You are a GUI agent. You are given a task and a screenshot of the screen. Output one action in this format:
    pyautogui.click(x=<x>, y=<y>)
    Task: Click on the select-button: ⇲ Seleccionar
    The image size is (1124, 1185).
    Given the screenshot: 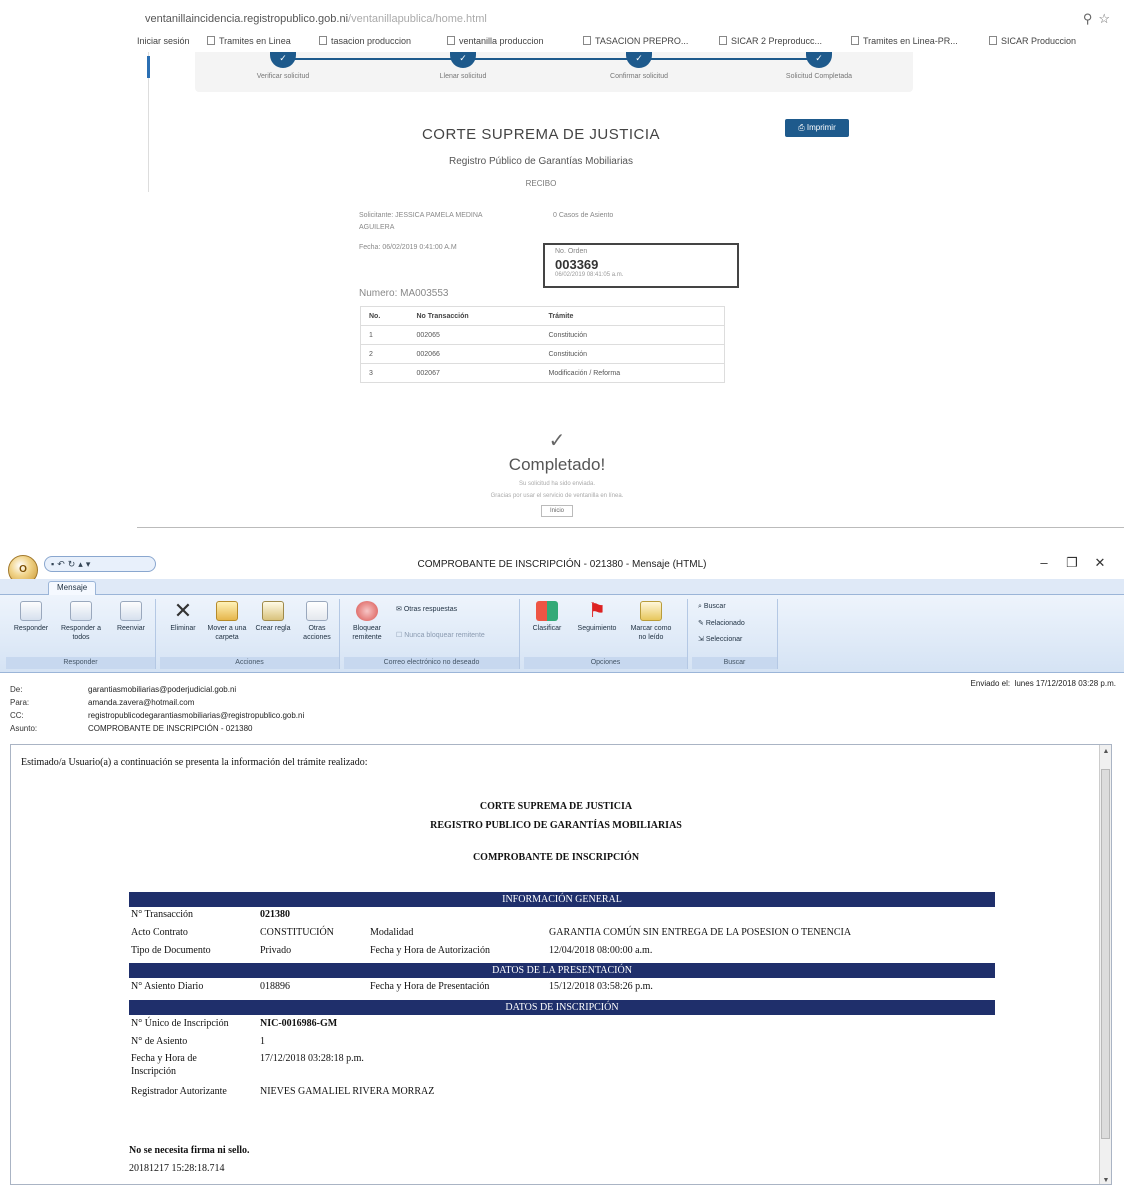 What is the action you would take?
    pyautogui.click(x=720, y=639)
    